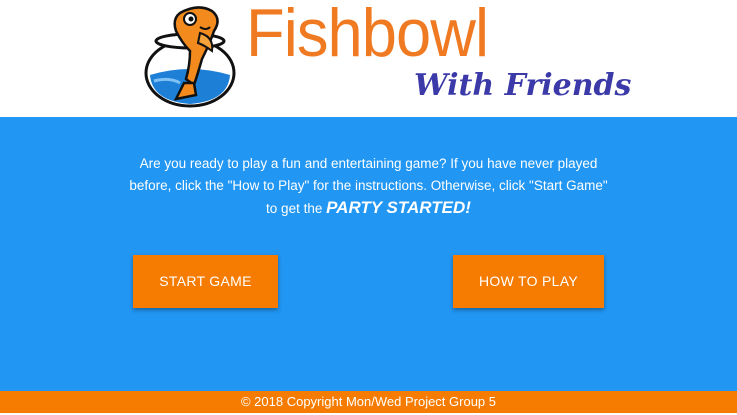 This screenshot has height=415, width=737. What do you see at coordinates (296, 208) in the screenshot?
I see `intro-line-3-prefix: to get the` at bounding box center [296, 208].